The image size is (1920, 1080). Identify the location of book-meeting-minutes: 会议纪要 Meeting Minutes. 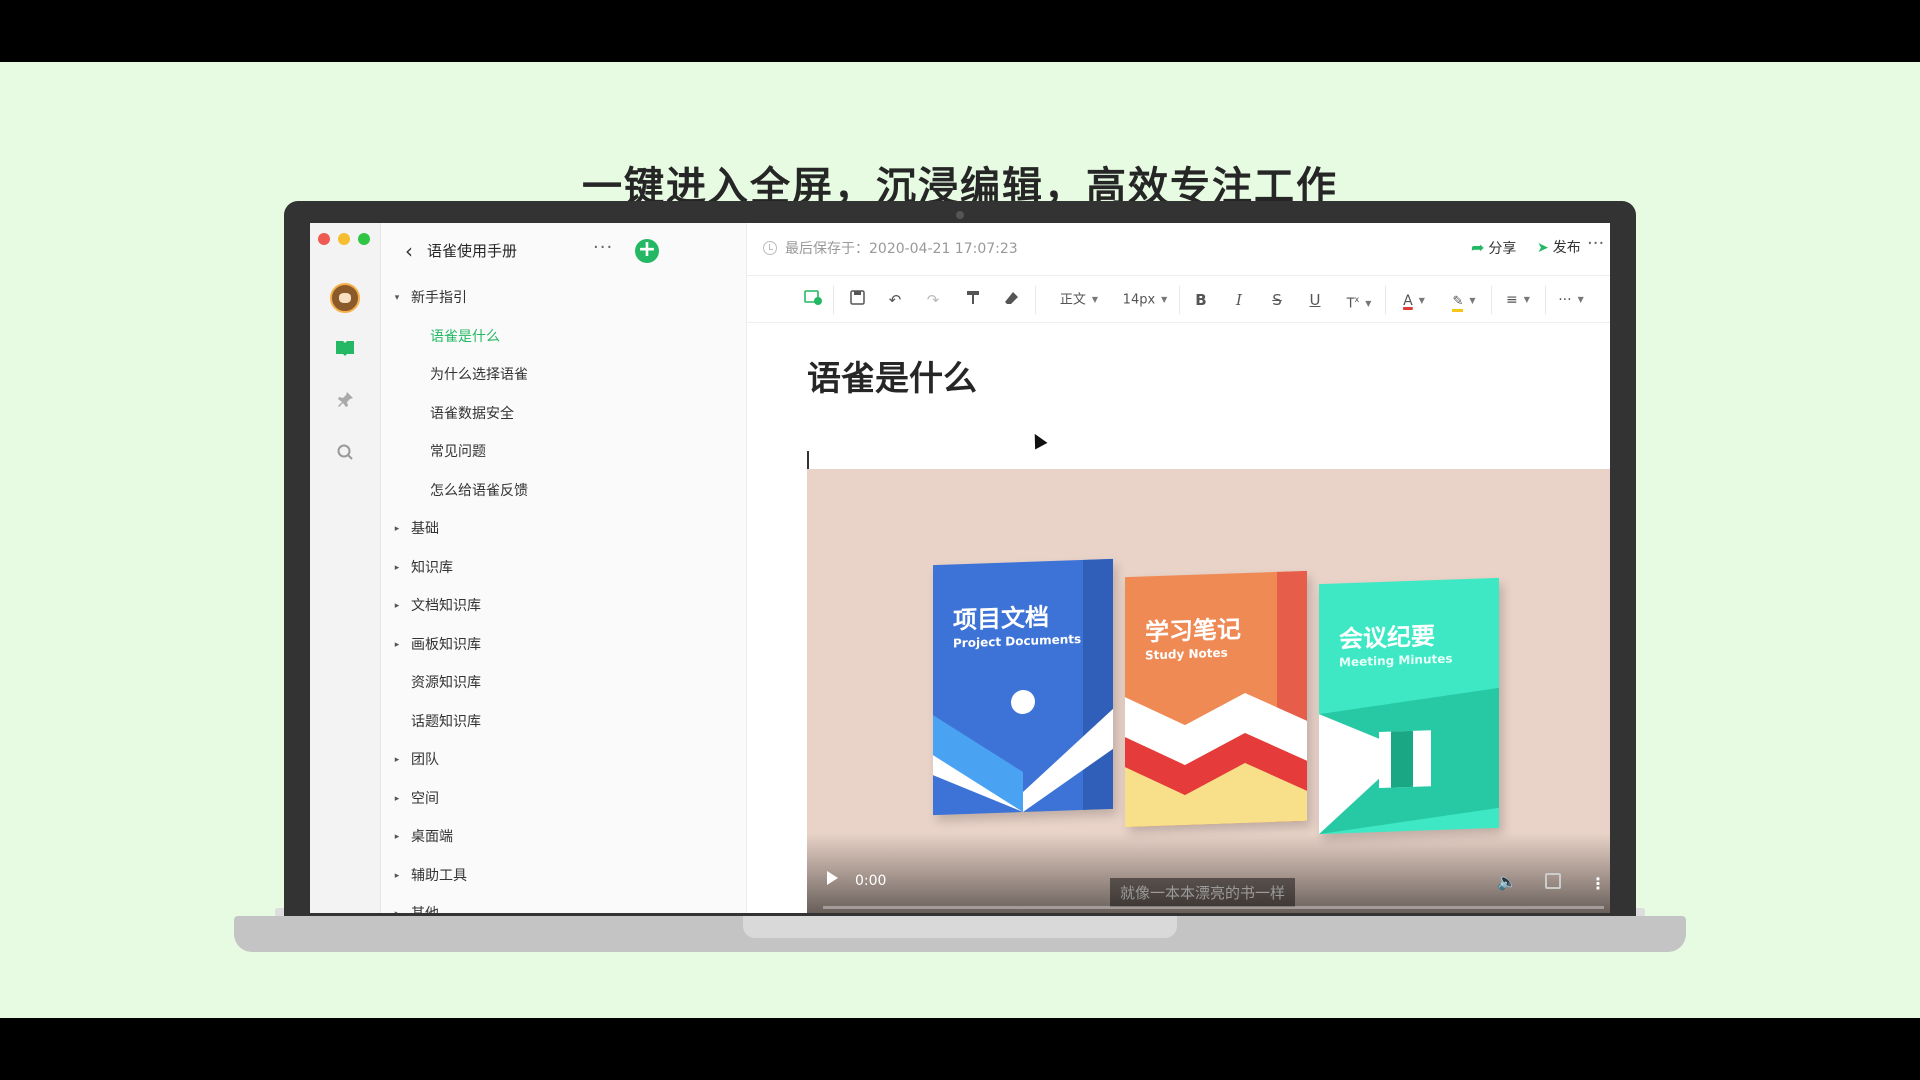
(1409, 706).